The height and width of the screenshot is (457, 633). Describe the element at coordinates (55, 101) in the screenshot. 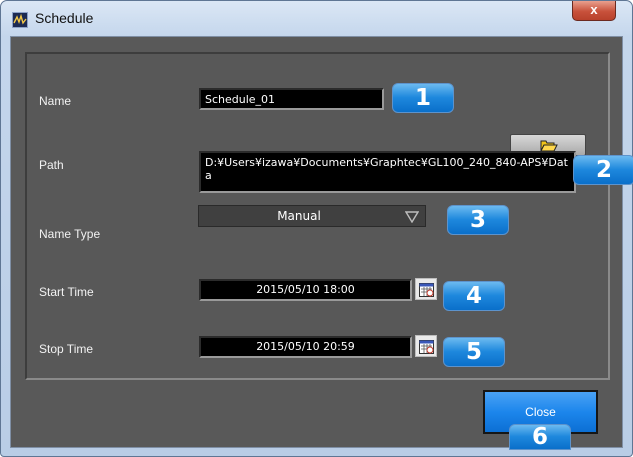

I see `name-label: Name` at that location.